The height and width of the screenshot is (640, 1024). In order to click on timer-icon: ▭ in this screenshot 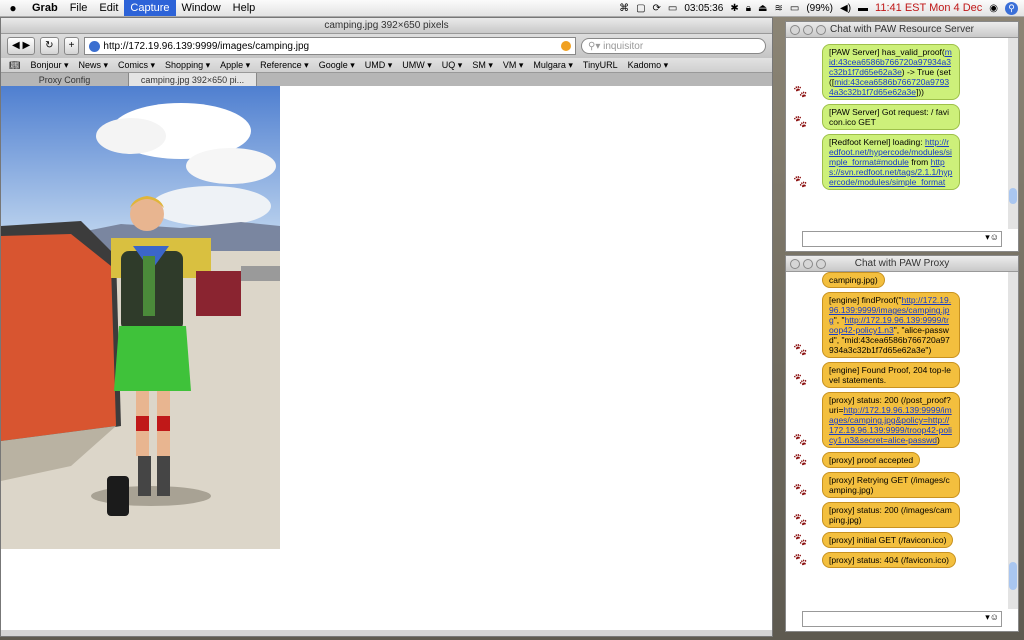, I will do `click(672, 8)`.